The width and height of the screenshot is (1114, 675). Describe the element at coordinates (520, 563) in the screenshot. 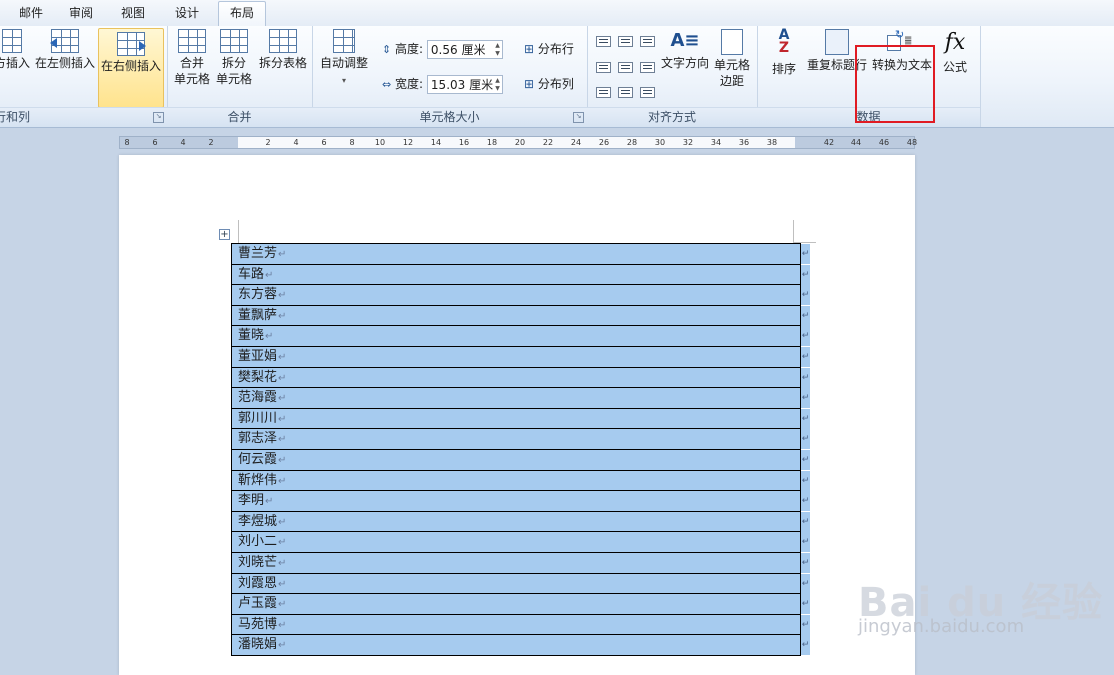

I see `table-row: 刘晓芒↵ ↵` at that location.